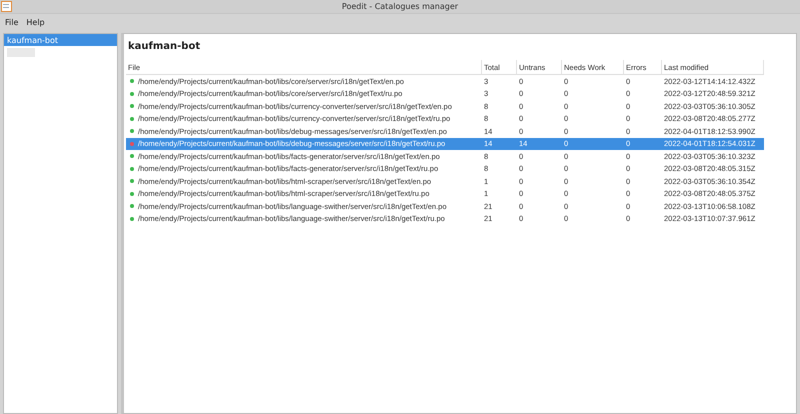 Image resolution: width=800 pixels, height=414 pixels. What do you see at coordinates (164, 47) in the screenshot?
I see `project-title: kaufman-bot` at bounding box center [164, 47].